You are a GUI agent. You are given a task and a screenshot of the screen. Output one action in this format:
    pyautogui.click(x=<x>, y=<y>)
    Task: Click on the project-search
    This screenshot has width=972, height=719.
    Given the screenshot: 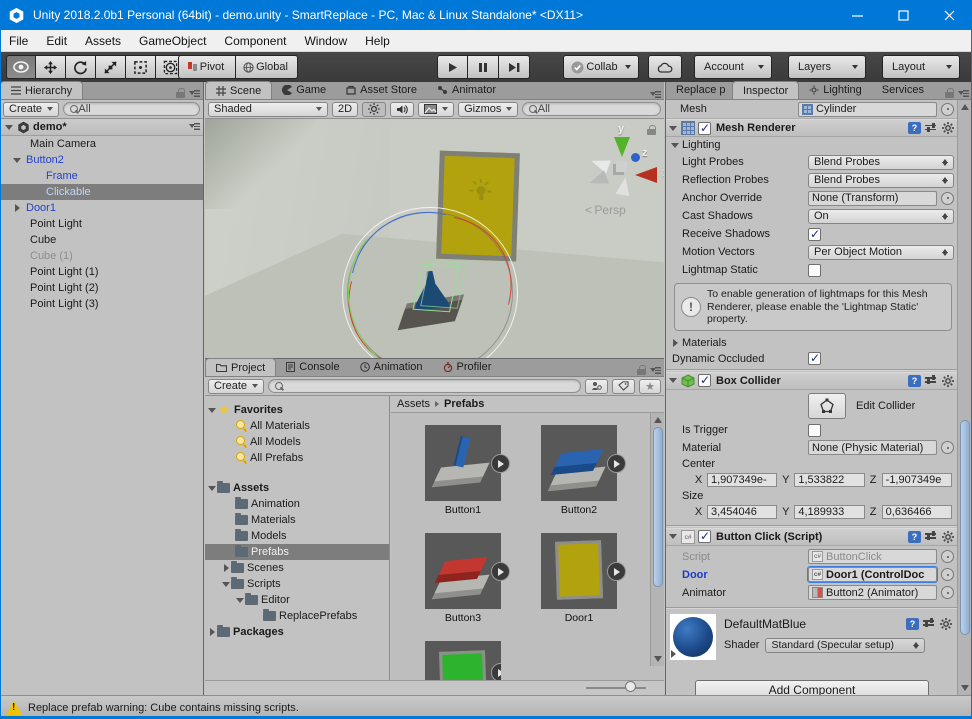 What is the action you would take?
    pyautogui.click(x=425, y=386)
    